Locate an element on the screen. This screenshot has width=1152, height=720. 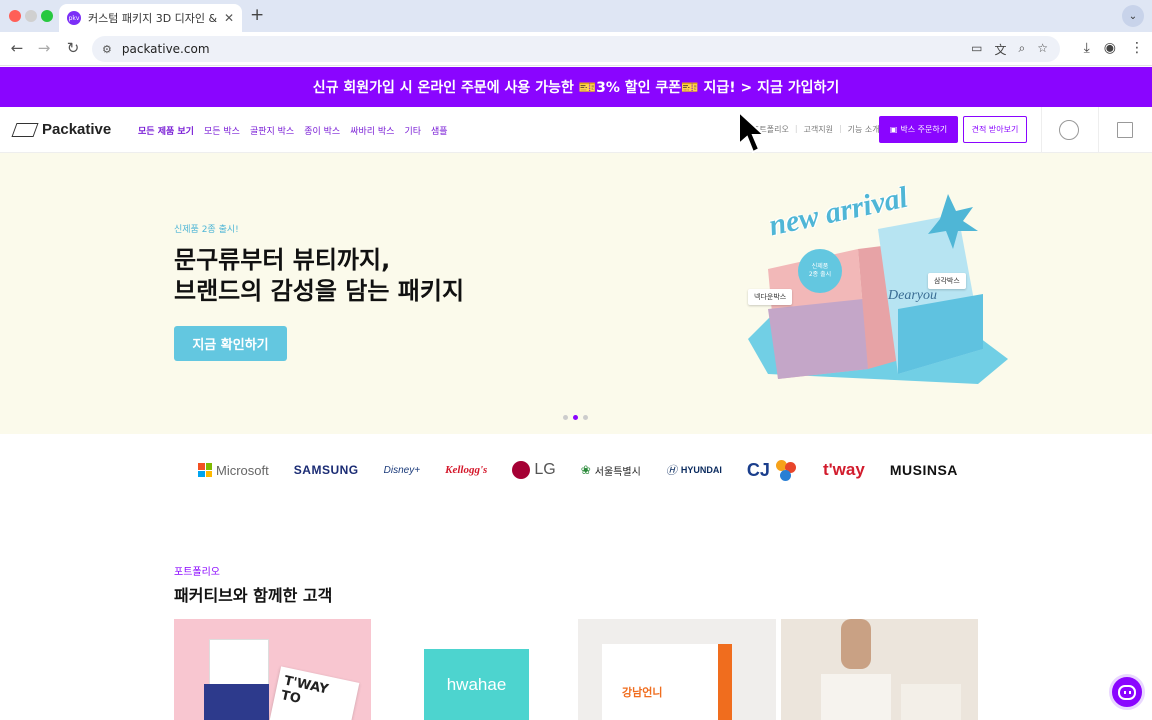
cast-icon: ▭ is located at coordinates (976, 49).